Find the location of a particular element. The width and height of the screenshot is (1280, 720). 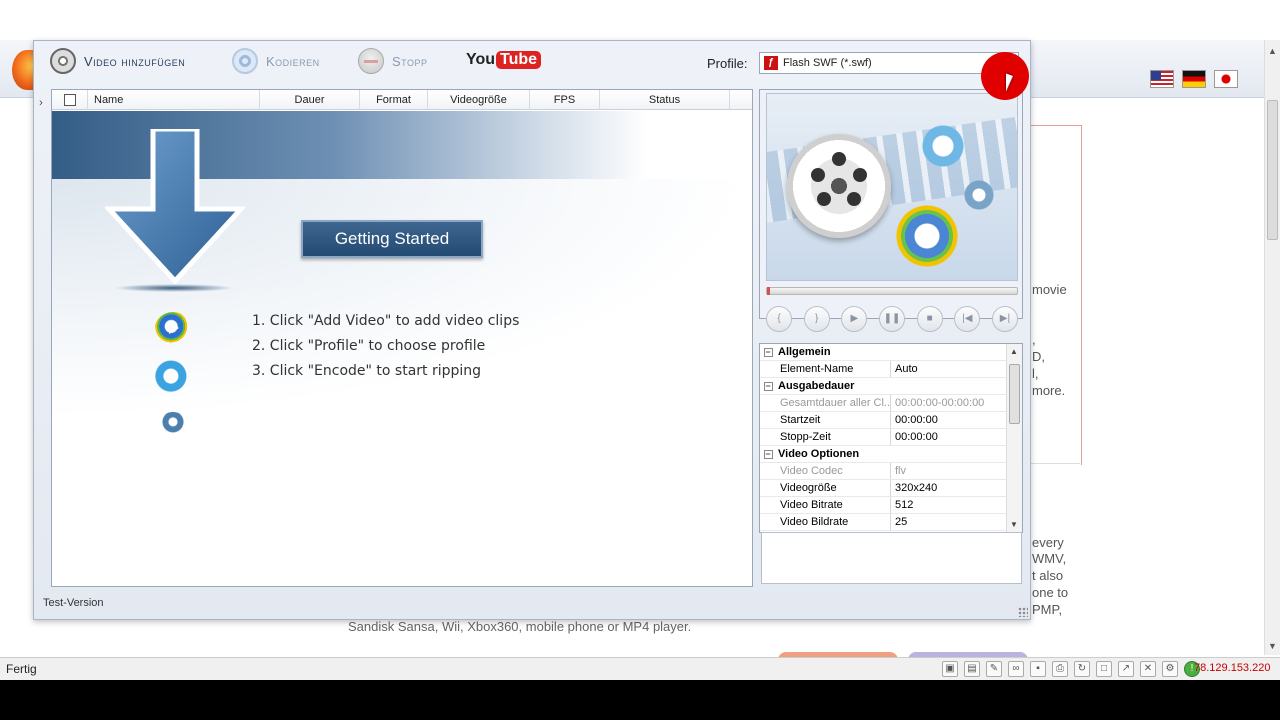

property-name: Element-Name is located at coordinates (833, 369).